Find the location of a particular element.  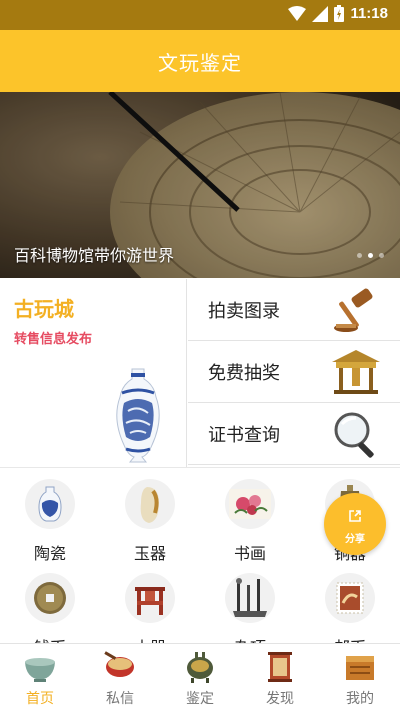

free-lottery-item: 免费抽奖 is located at coordinates (294, 372).